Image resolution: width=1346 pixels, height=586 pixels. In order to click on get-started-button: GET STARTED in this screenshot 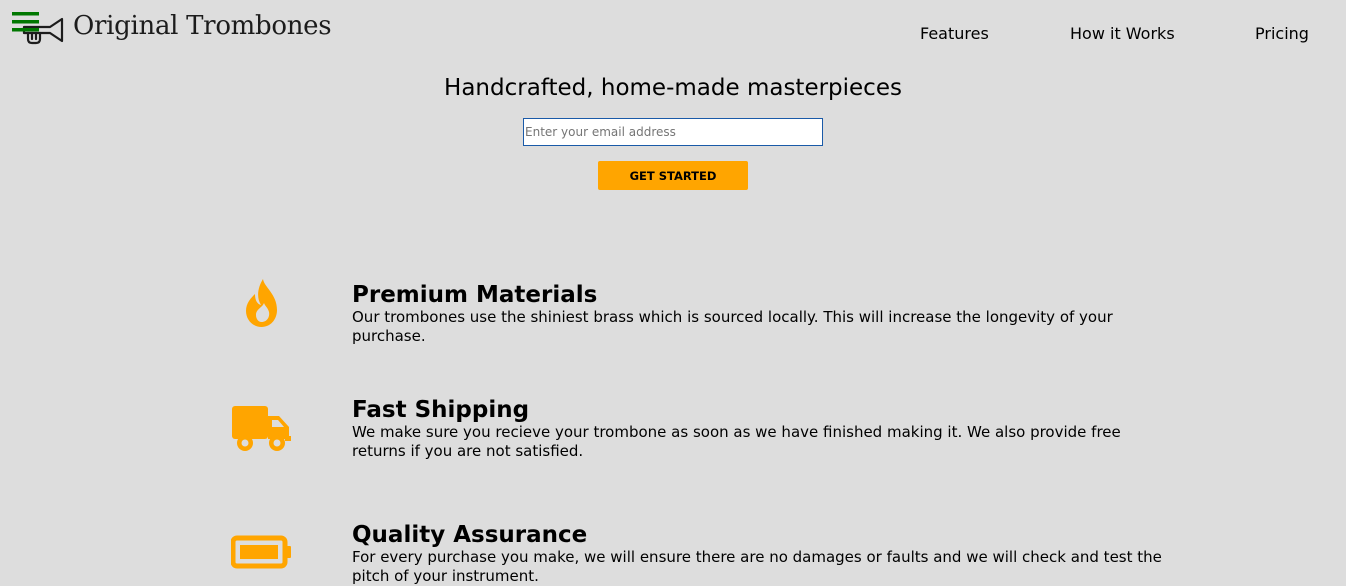, I will do `click(673, 175)`.